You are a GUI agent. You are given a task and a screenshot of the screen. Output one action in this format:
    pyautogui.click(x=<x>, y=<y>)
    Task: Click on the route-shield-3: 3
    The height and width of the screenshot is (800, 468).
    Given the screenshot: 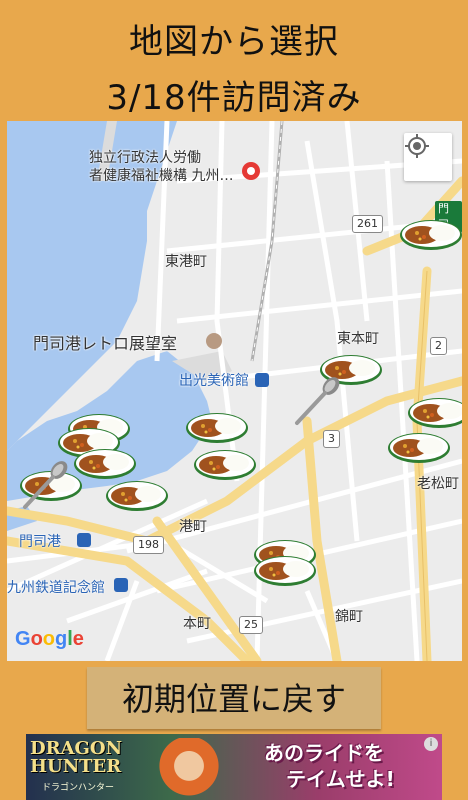 What is the action you would take?
    pyautogui.click(x=331, y=439)
    